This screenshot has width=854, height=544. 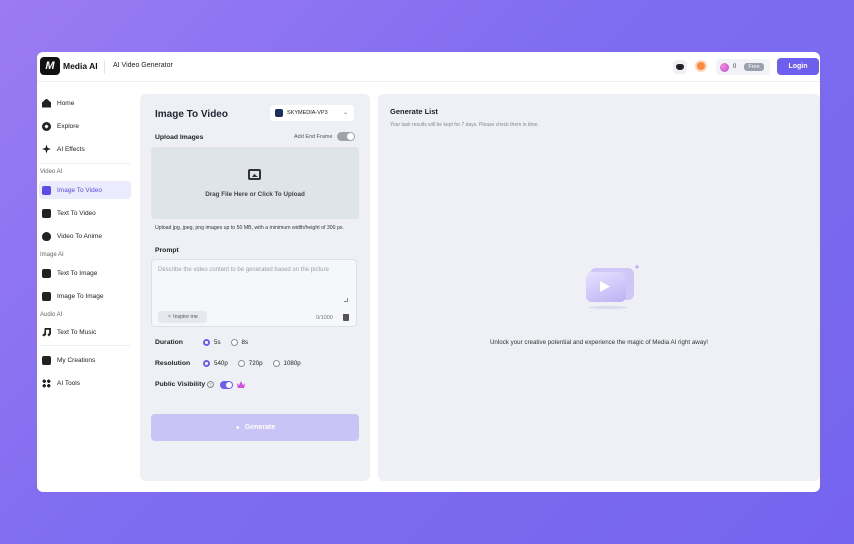 I want to click on sparkle-icon: ✦, so click(x=237, y=428).